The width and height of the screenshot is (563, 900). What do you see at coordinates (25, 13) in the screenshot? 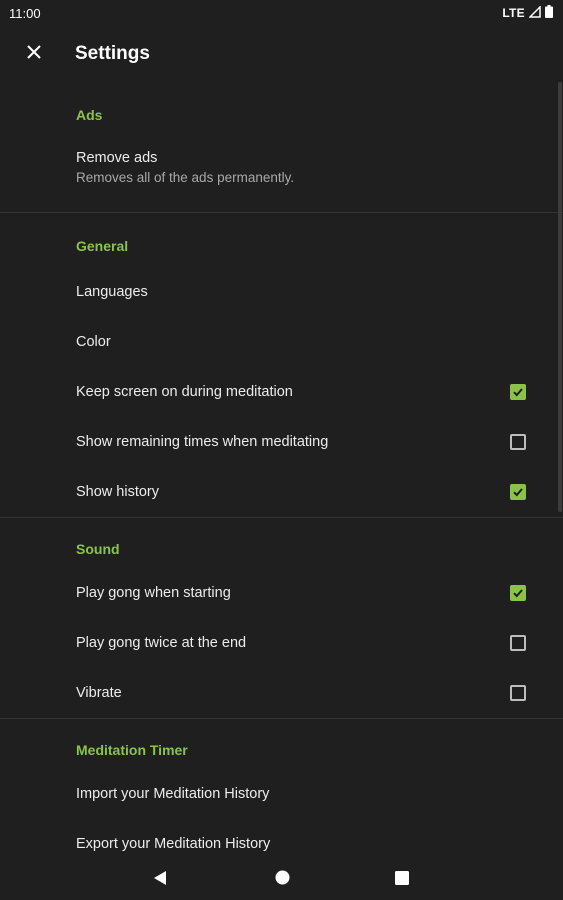
I see `status-time: 11:00` at bounding box center [25, 13].